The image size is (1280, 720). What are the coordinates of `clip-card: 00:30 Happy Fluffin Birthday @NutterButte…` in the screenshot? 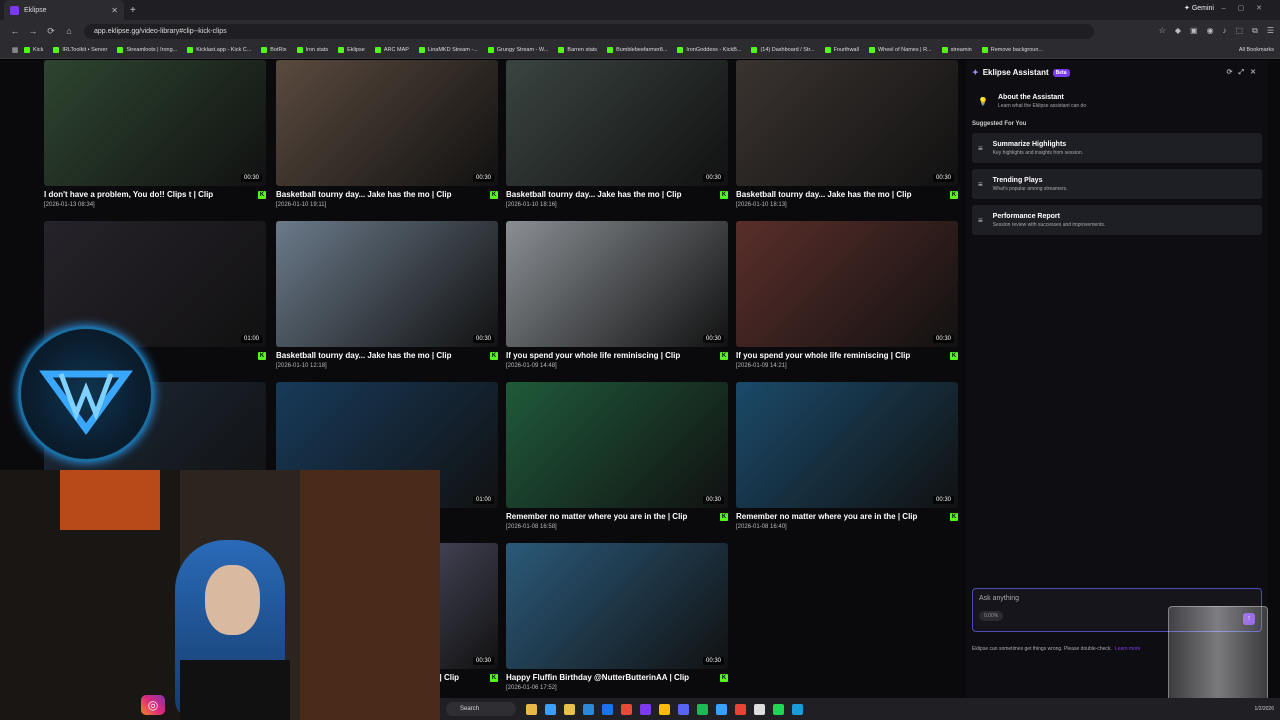 It's located at (617, 617).